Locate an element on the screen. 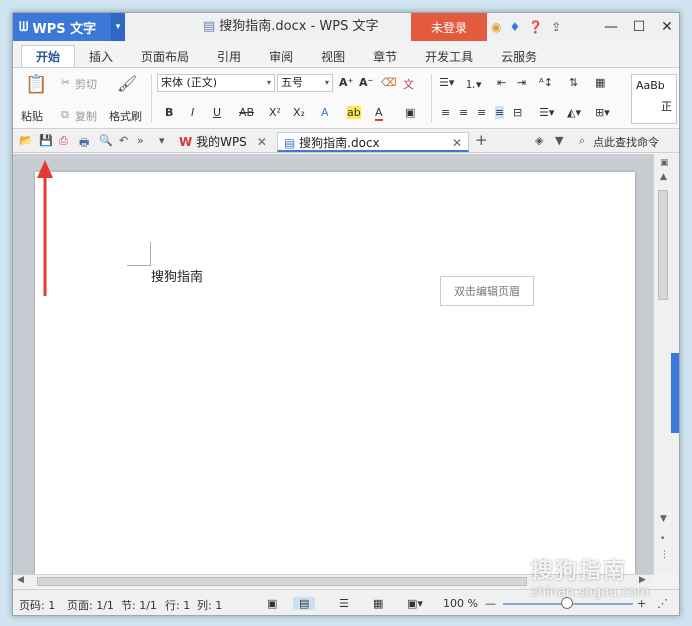 This screenshot has height=626, width=692. cut-icon: ✂ is located at coordinates (65, 82).